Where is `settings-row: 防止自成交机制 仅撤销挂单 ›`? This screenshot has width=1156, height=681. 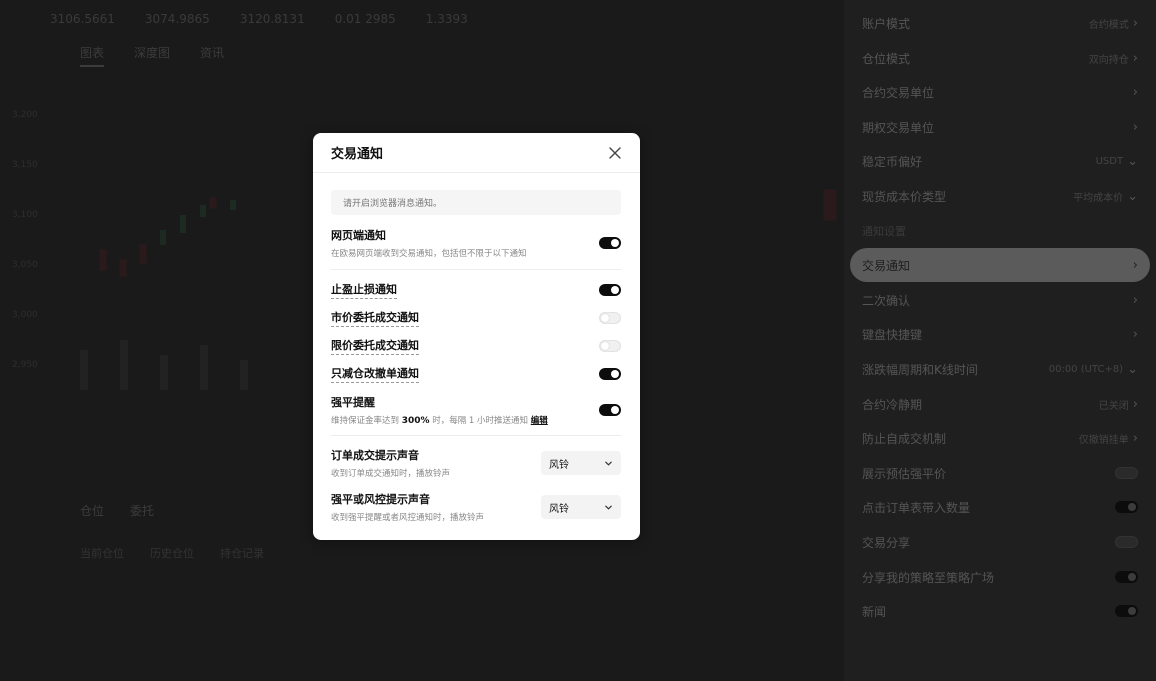
settings-row: 防止自成交机制 仅撤销挂单 › is located at coordinates (1000, 438).